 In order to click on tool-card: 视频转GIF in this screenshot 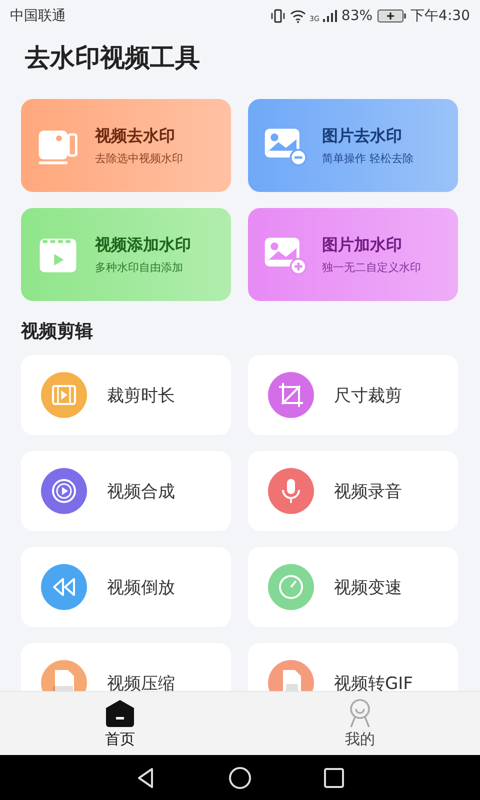, I will do `click(353, 667)`.